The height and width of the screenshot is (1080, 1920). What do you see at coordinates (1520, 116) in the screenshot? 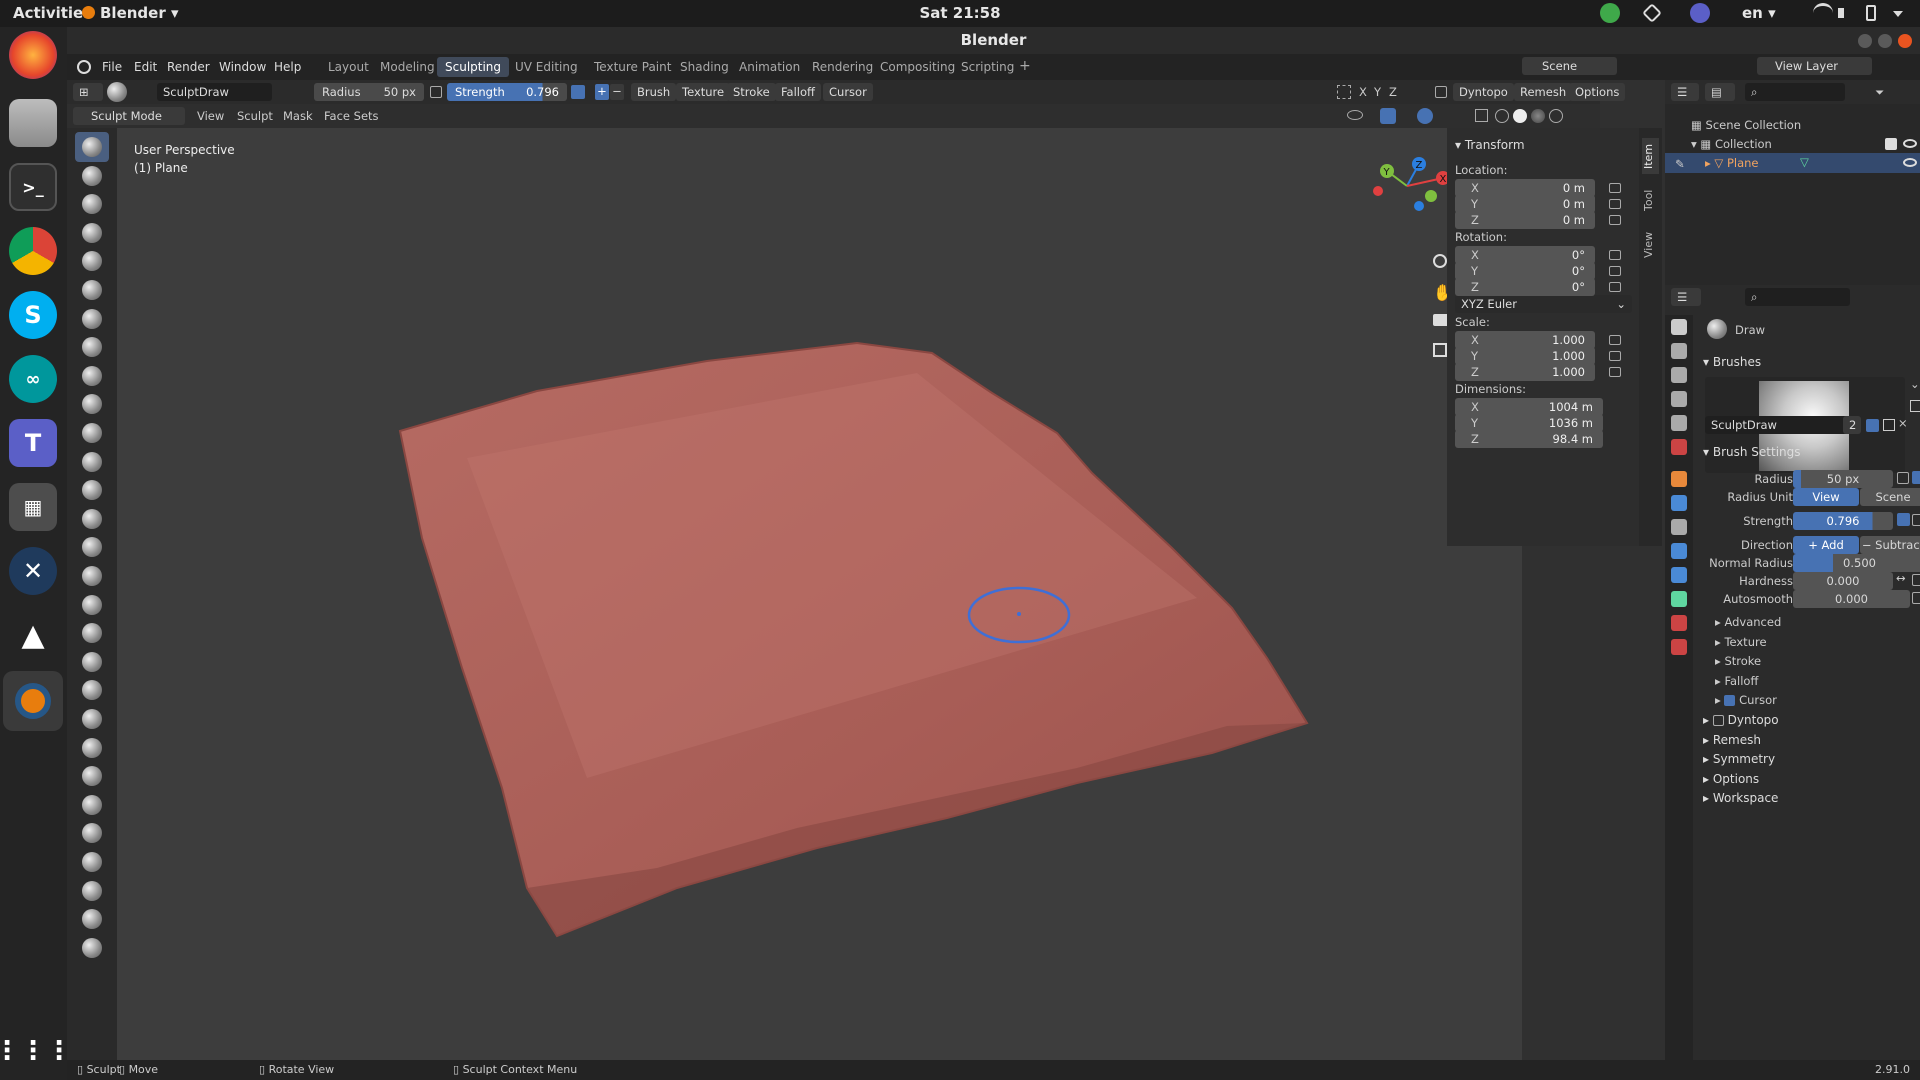
I see `solid-shading-icon` at bounding box center [1520, 116].